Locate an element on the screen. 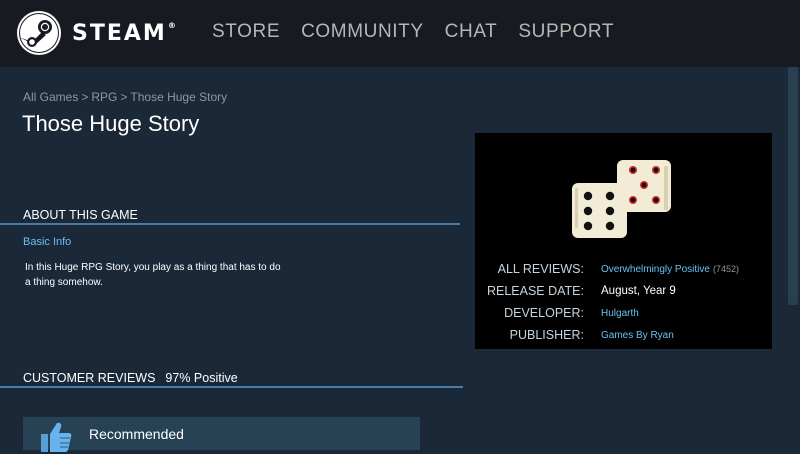 The width and height of the screenshot is (800, 454). page-scrollbar is located at coordinates (793, 258).